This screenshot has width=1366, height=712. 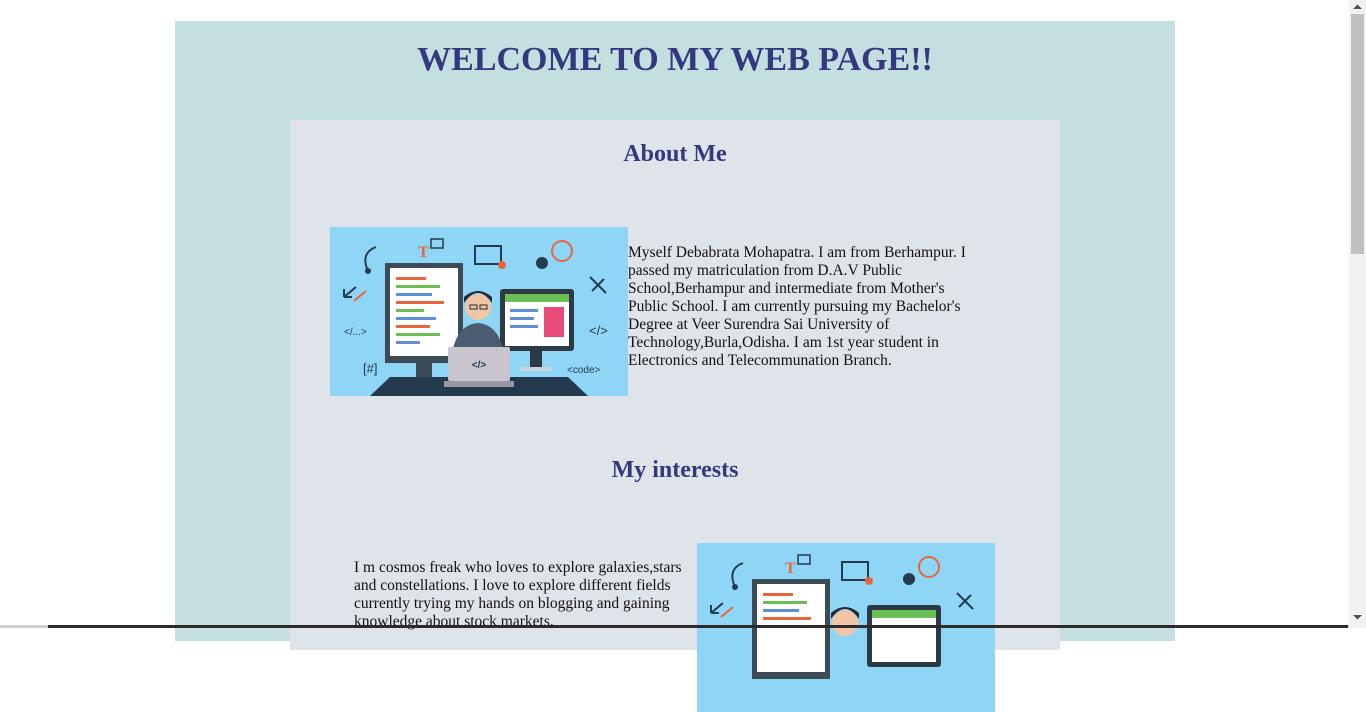 I want to click on about-heading: About Me, so click(x=675, y=154).